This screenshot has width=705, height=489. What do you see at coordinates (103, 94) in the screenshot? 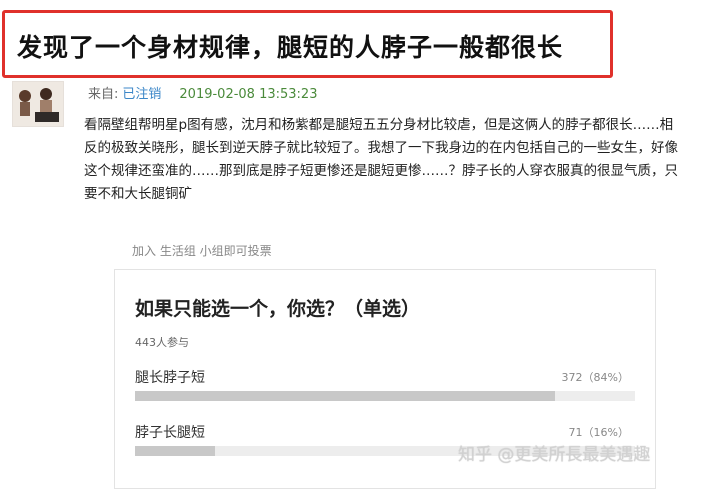
I see `from-label: 来自:` at bounding box center [103, 94].